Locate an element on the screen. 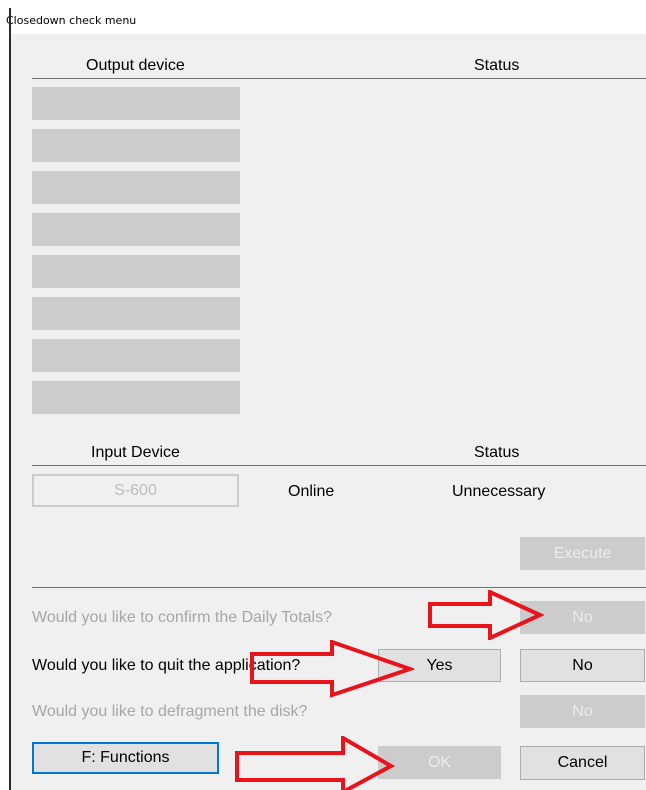 The image size is (646, 790). input-device-status: Unnecessary is located at coordinates (499, 491).